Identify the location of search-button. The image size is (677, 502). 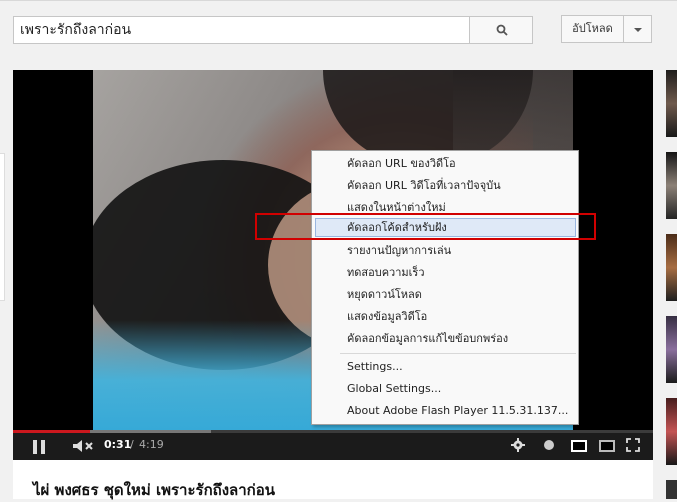
(501, 30).